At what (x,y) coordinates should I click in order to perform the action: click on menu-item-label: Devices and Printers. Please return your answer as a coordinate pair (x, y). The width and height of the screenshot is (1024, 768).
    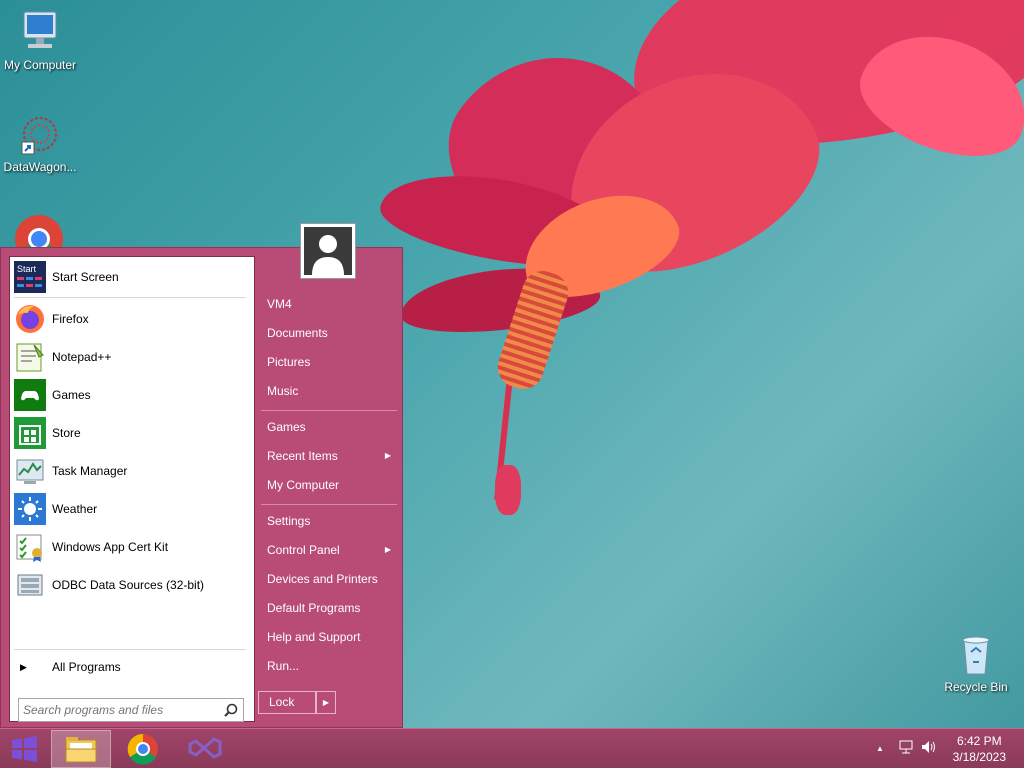
    Looking at the image, I should click on (322, 579).